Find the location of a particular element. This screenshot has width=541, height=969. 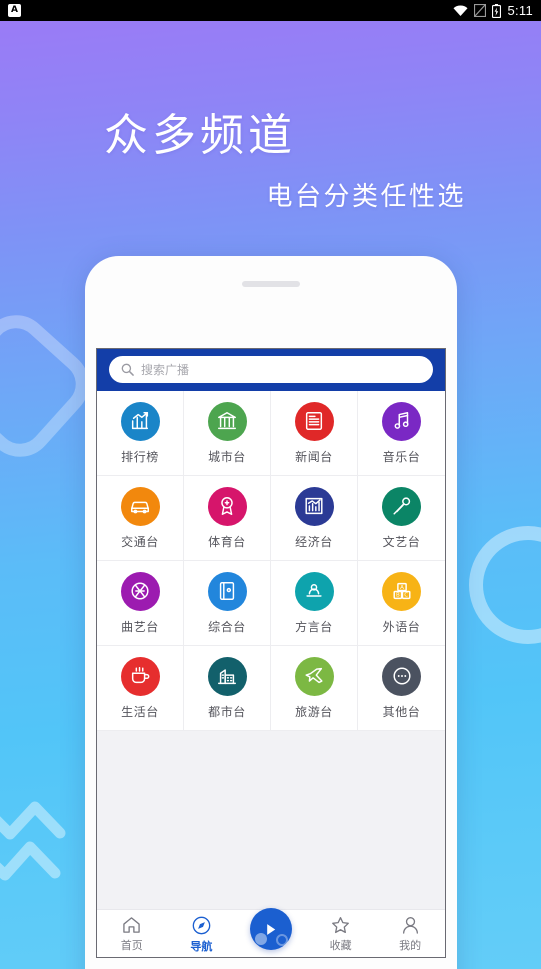

category-cell-microphone: 文艺台 is located at coordinates (401, 518).